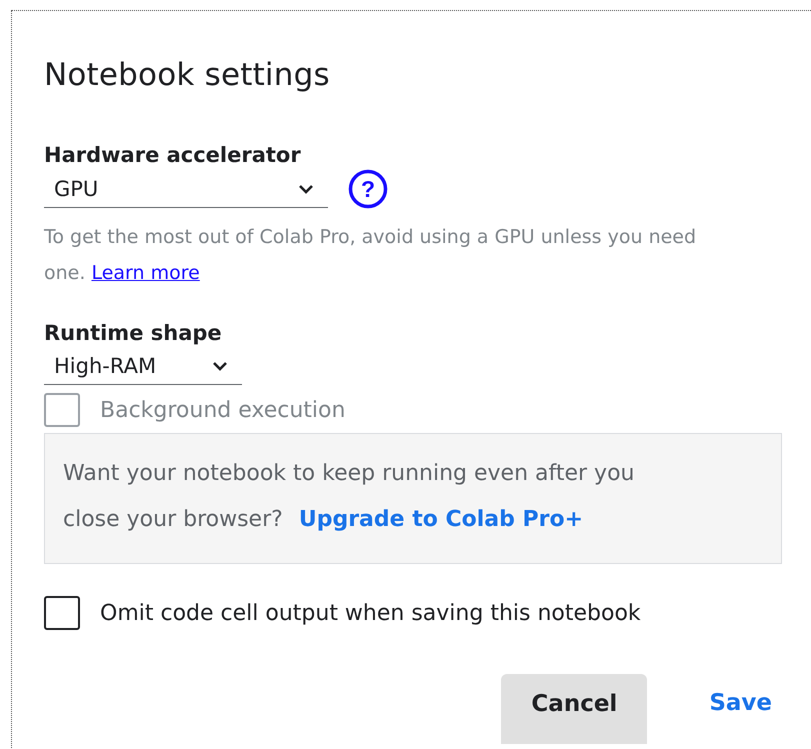 This screenshot has width=811, height=749. I want to click on help-icon-glyph: ?, so click(368, 189).